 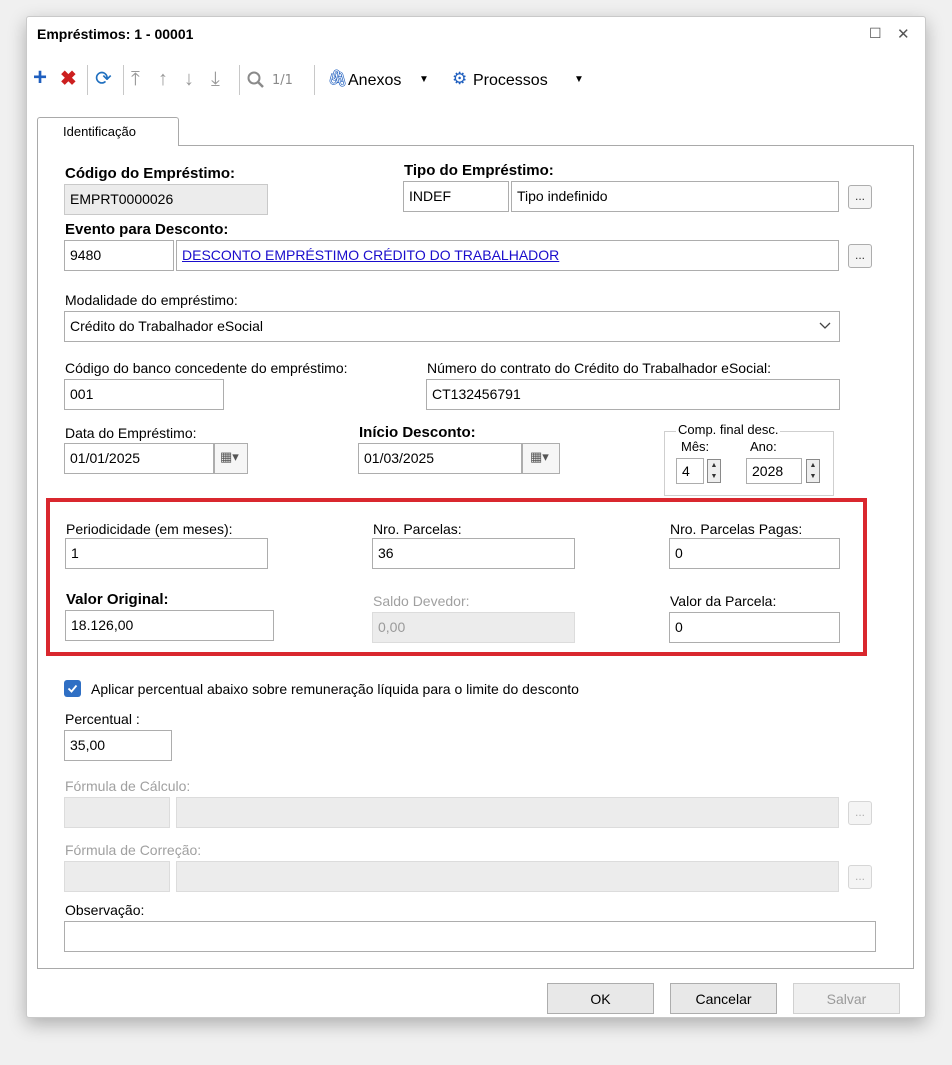 What do you see at coordinates (452, 326) in the screenshot?
I see `modalidade-select: Crédito do Trabalhador eSocial` at bounding box center [452, 326].